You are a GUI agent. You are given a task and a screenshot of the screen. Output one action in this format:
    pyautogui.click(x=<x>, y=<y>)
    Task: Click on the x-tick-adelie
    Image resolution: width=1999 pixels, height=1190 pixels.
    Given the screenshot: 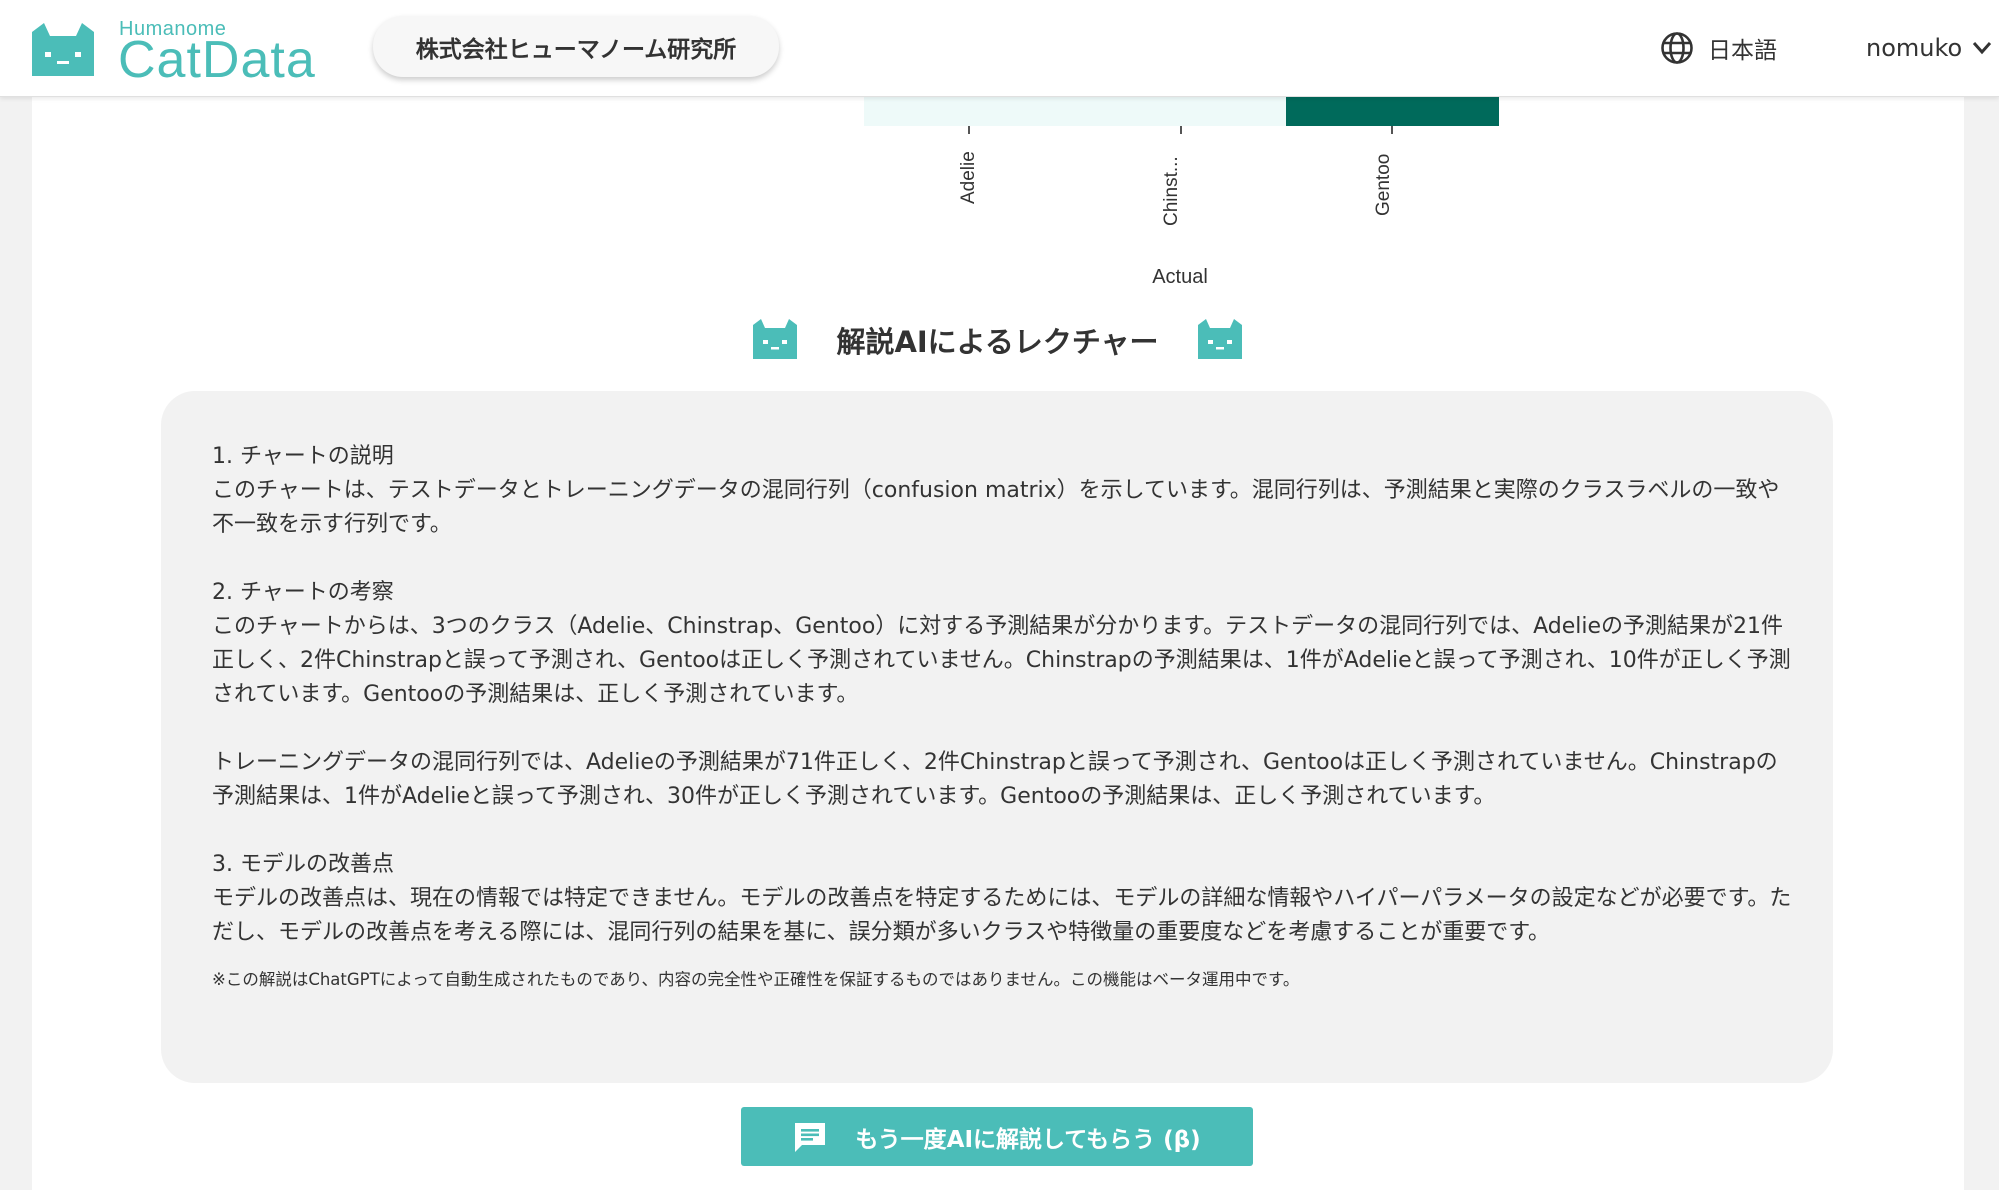 What is the action you would take?
    pyautogui.click(x=969, y=130)
    